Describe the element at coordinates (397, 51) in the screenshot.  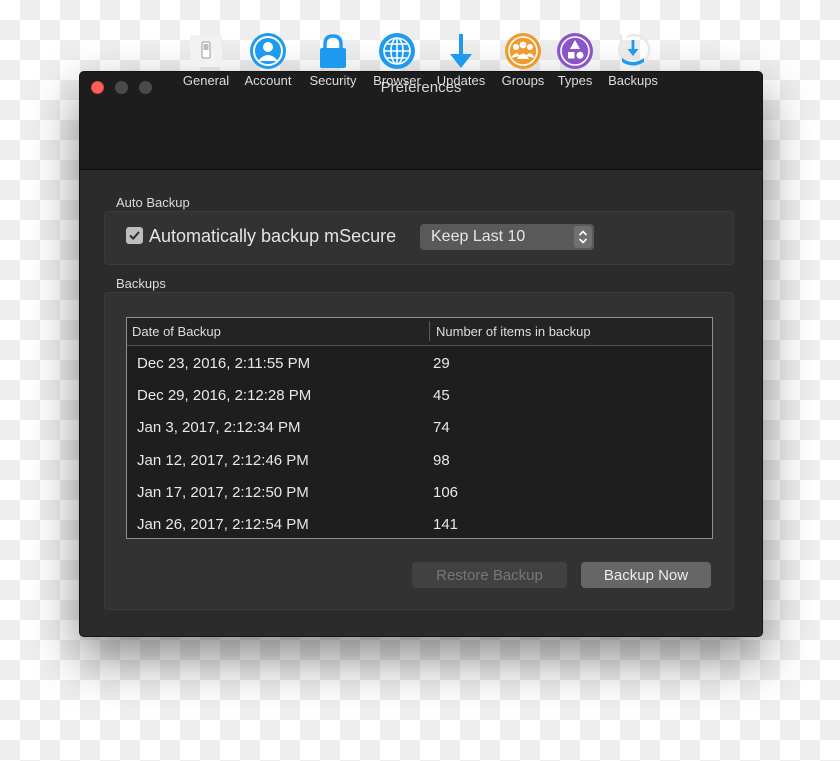
I see `globe-icon` at that location.